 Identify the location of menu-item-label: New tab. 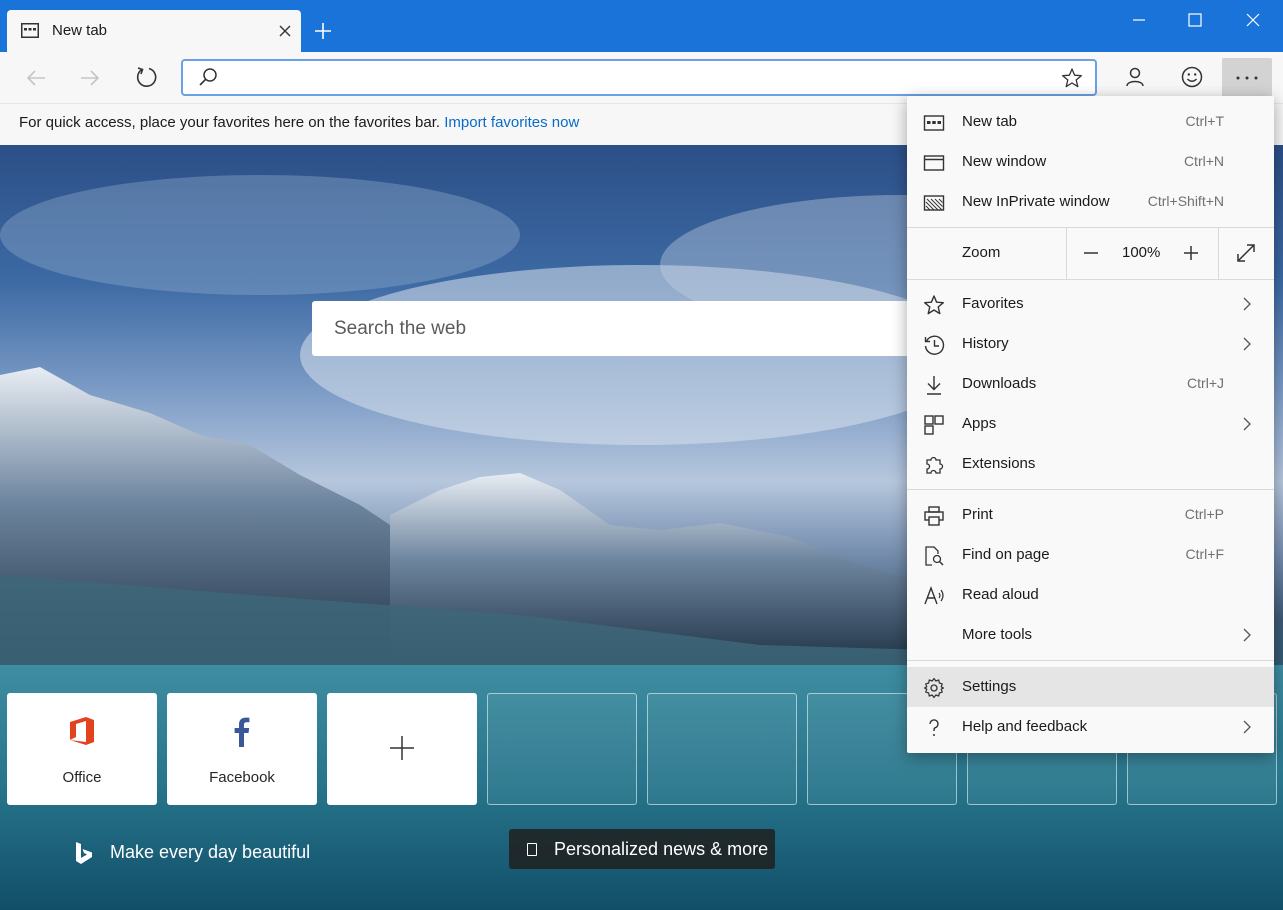
(990, 121).